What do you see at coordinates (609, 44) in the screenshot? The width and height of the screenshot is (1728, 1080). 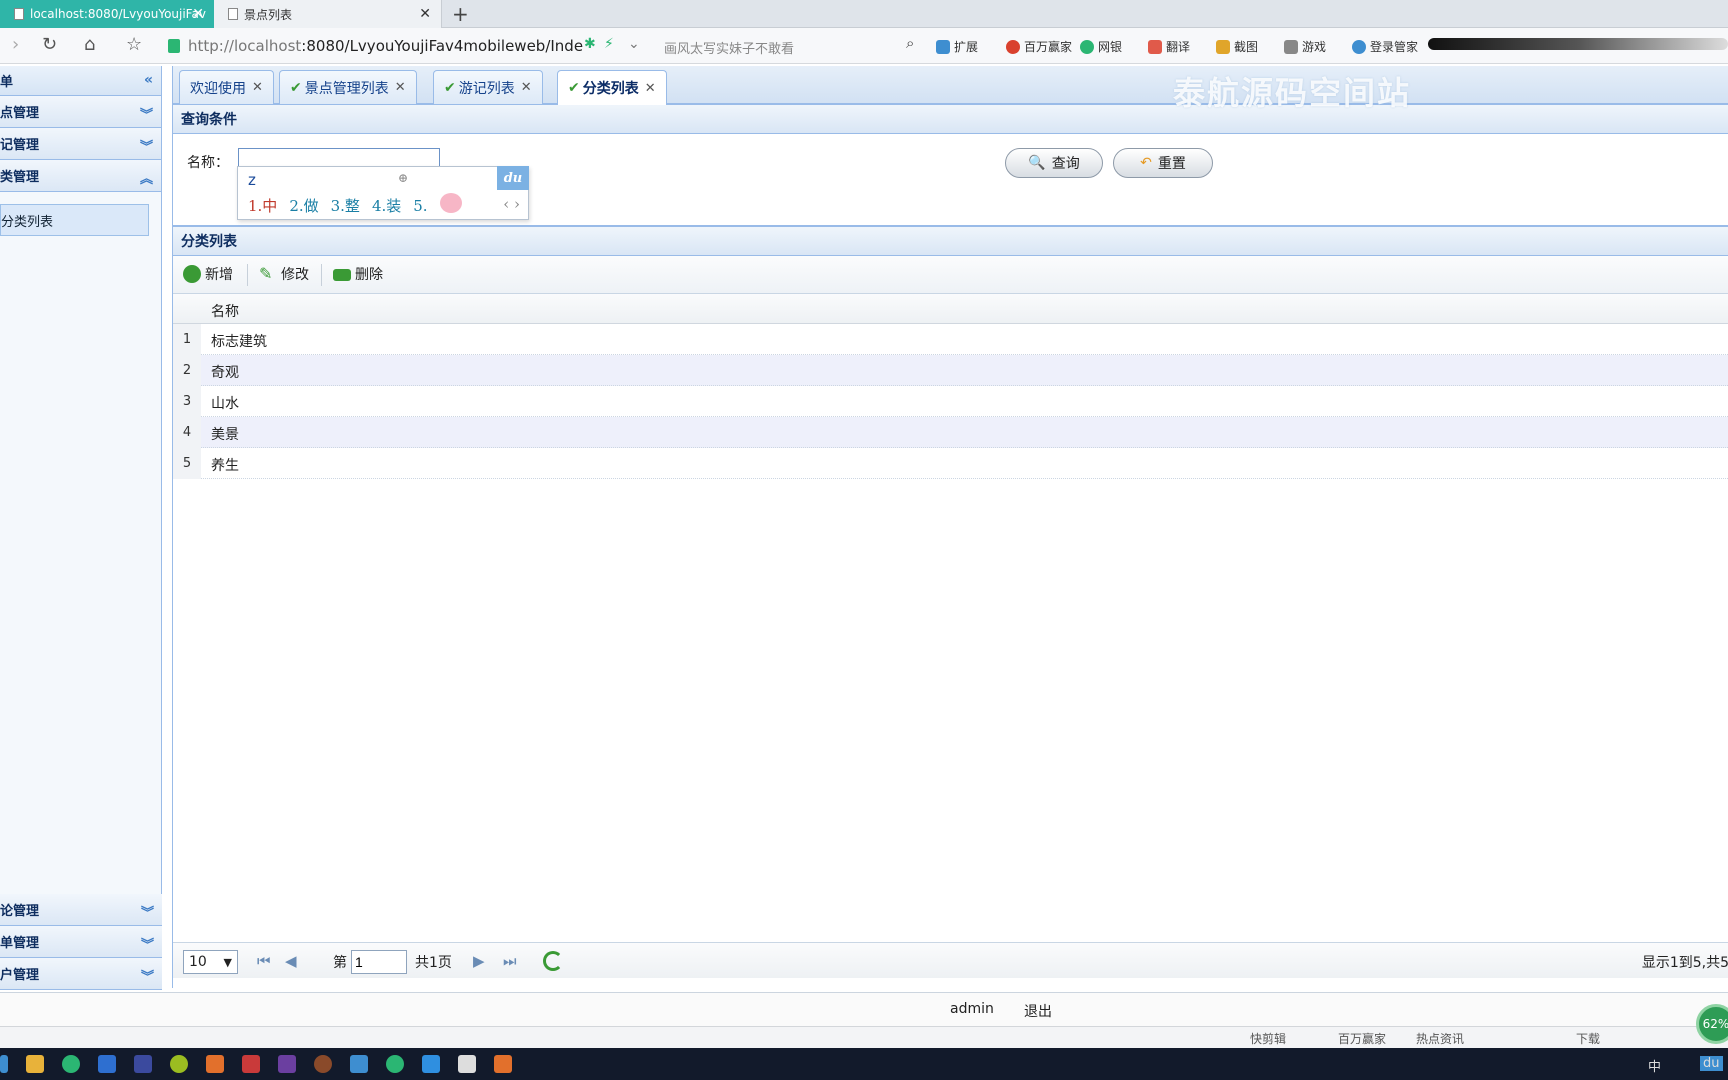 I see `lightning-icon: ⚡` at bounding box center [609, 44].